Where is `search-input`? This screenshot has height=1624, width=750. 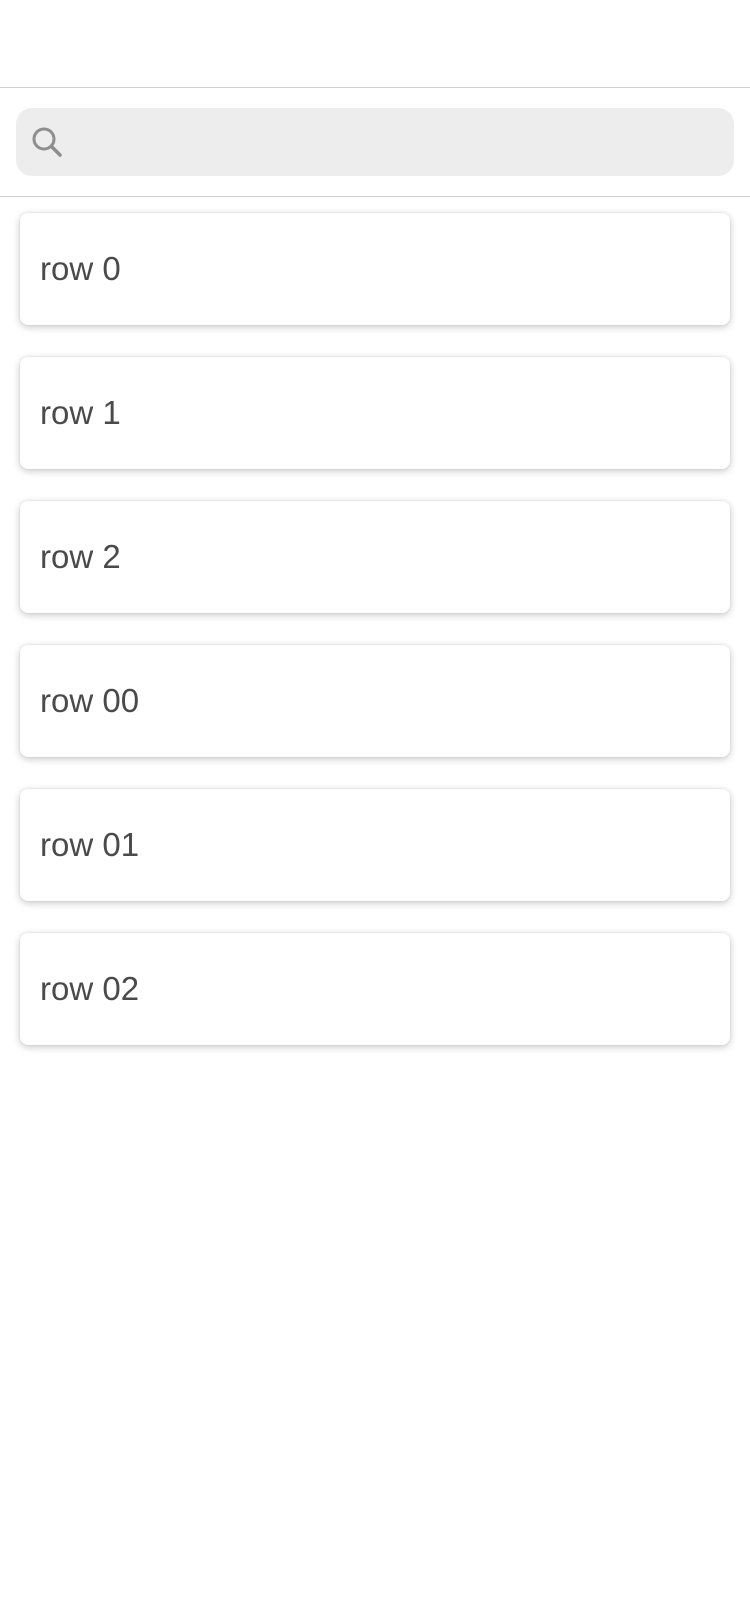 search-input is located at coordinates (399, 142).